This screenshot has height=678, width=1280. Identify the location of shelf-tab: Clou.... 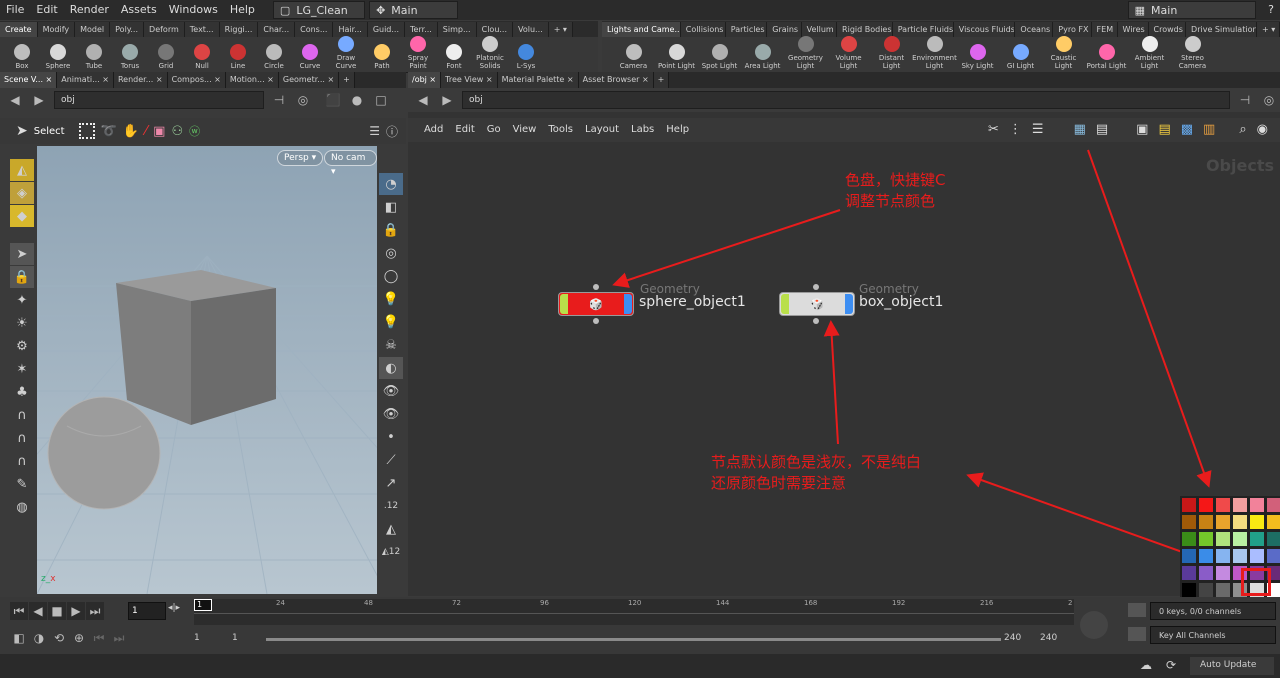
(495, 29).